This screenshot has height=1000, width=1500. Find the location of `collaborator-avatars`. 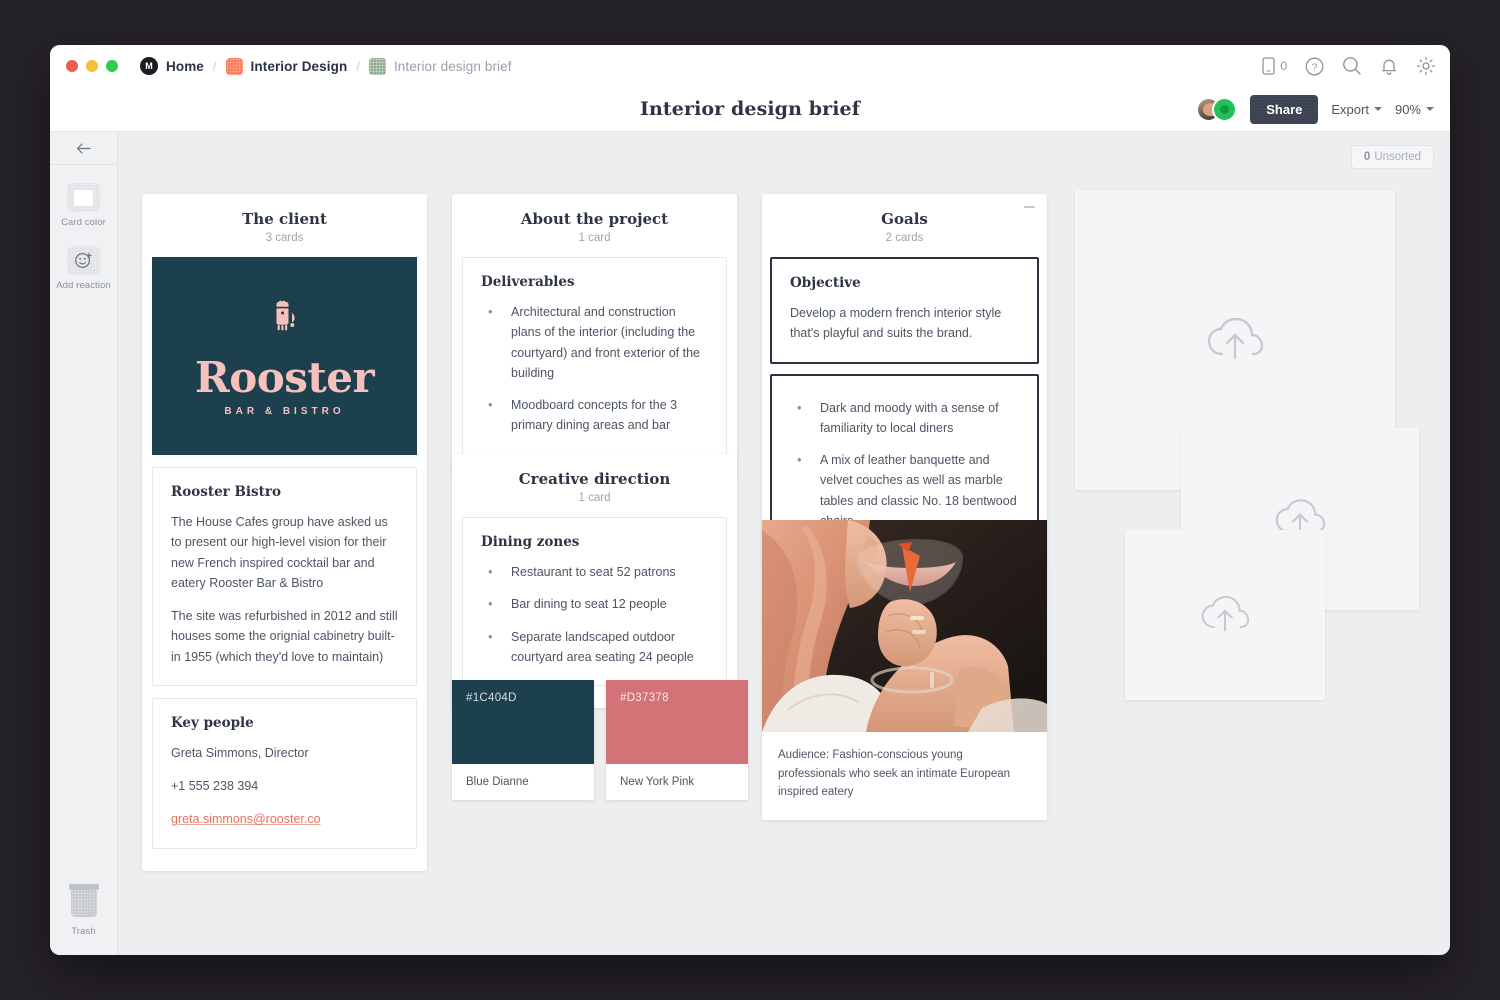

collaborator-avatars is located at coordinates (1217, 109).